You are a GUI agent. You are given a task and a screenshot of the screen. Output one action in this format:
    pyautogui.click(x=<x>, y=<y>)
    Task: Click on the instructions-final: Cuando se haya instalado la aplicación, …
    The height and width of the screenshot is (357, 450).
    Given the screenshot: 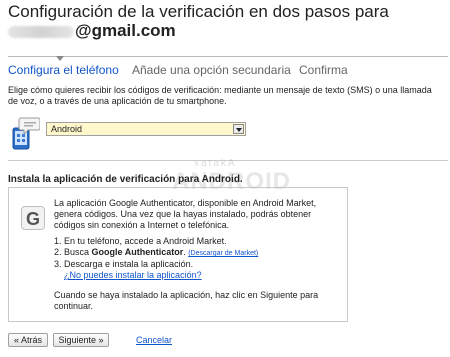 What is the action you would take?
    pyautogui.click(x=186, y=300)
    